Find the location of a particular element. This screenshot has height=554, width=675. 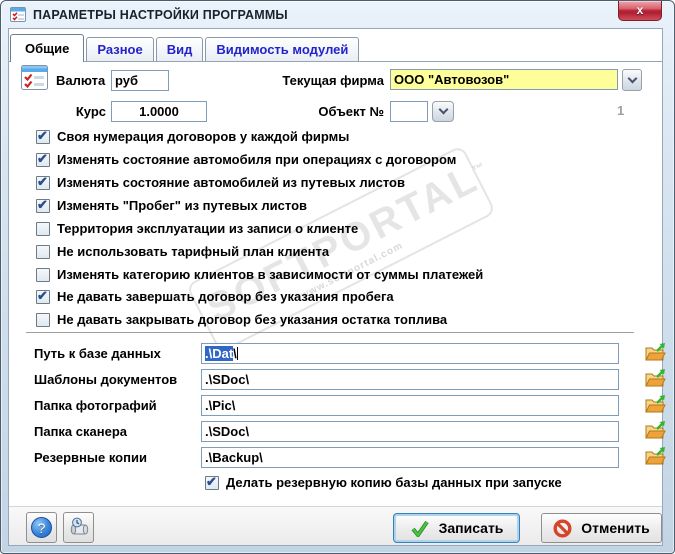

close-button: x is located at coordinates (640, 11).